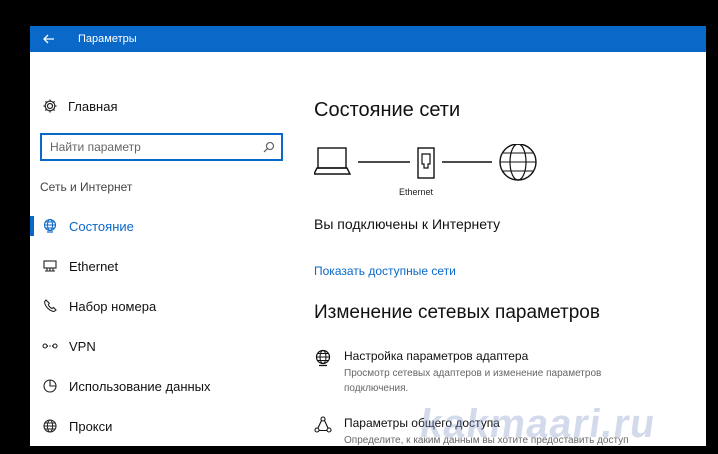  Describe the element at coordinates (368, 39) in the screenshot. I see `title-bar: Параметры` at that location.